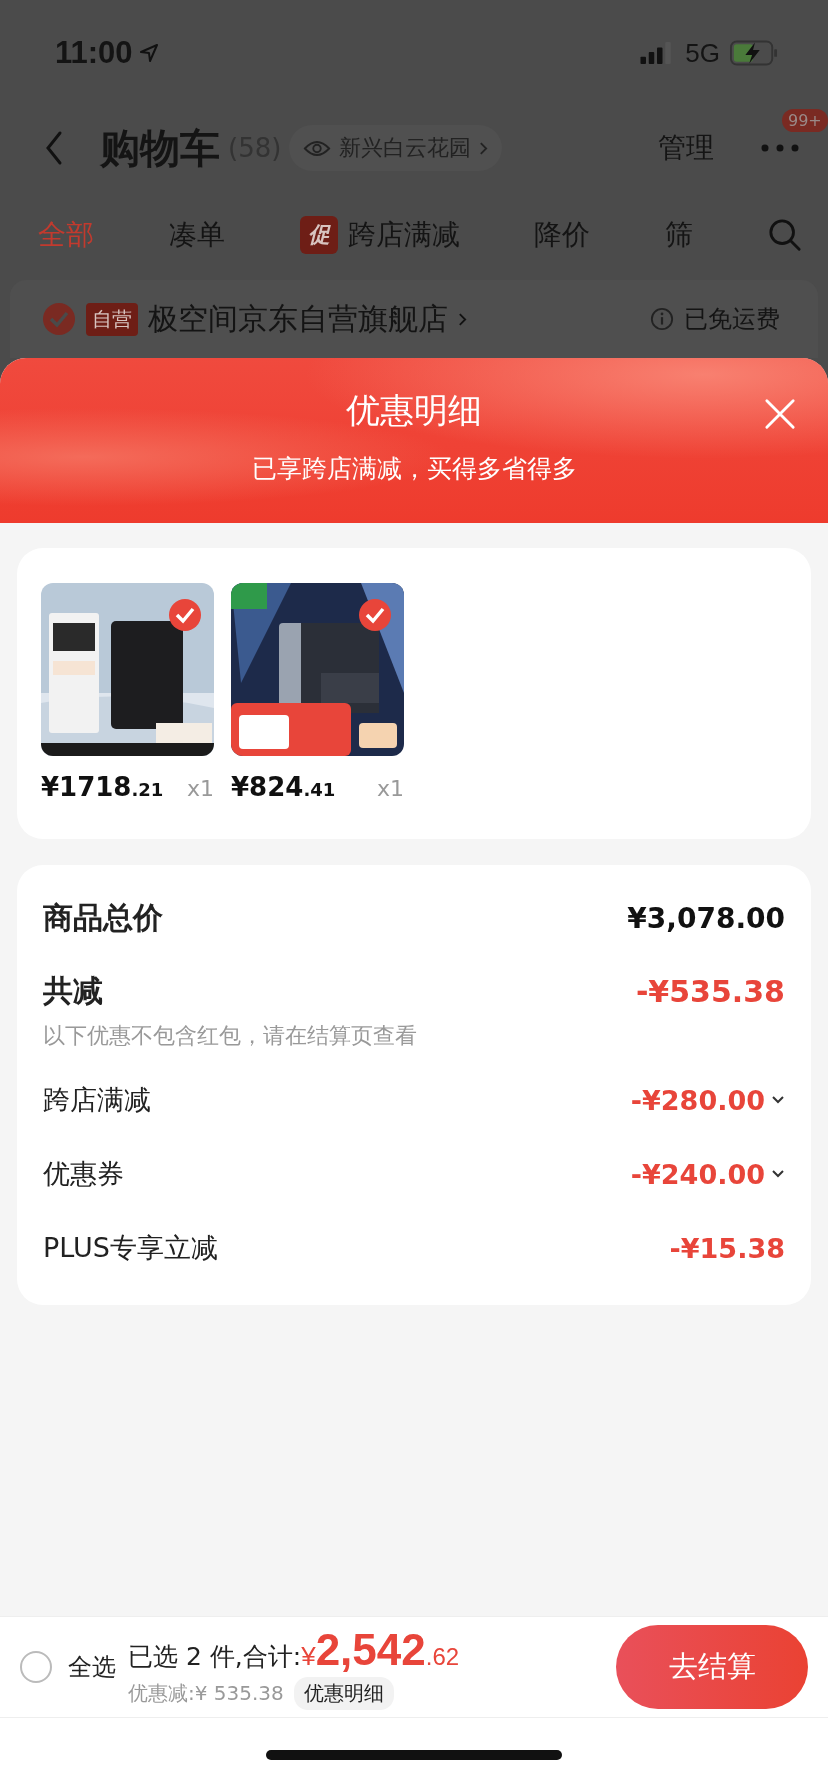 This screenshot has height=1792, width=828. Describe the element at coordinates (706, 918) in the screenshot. I see `summary-value: ¥3,078.00` at that location.